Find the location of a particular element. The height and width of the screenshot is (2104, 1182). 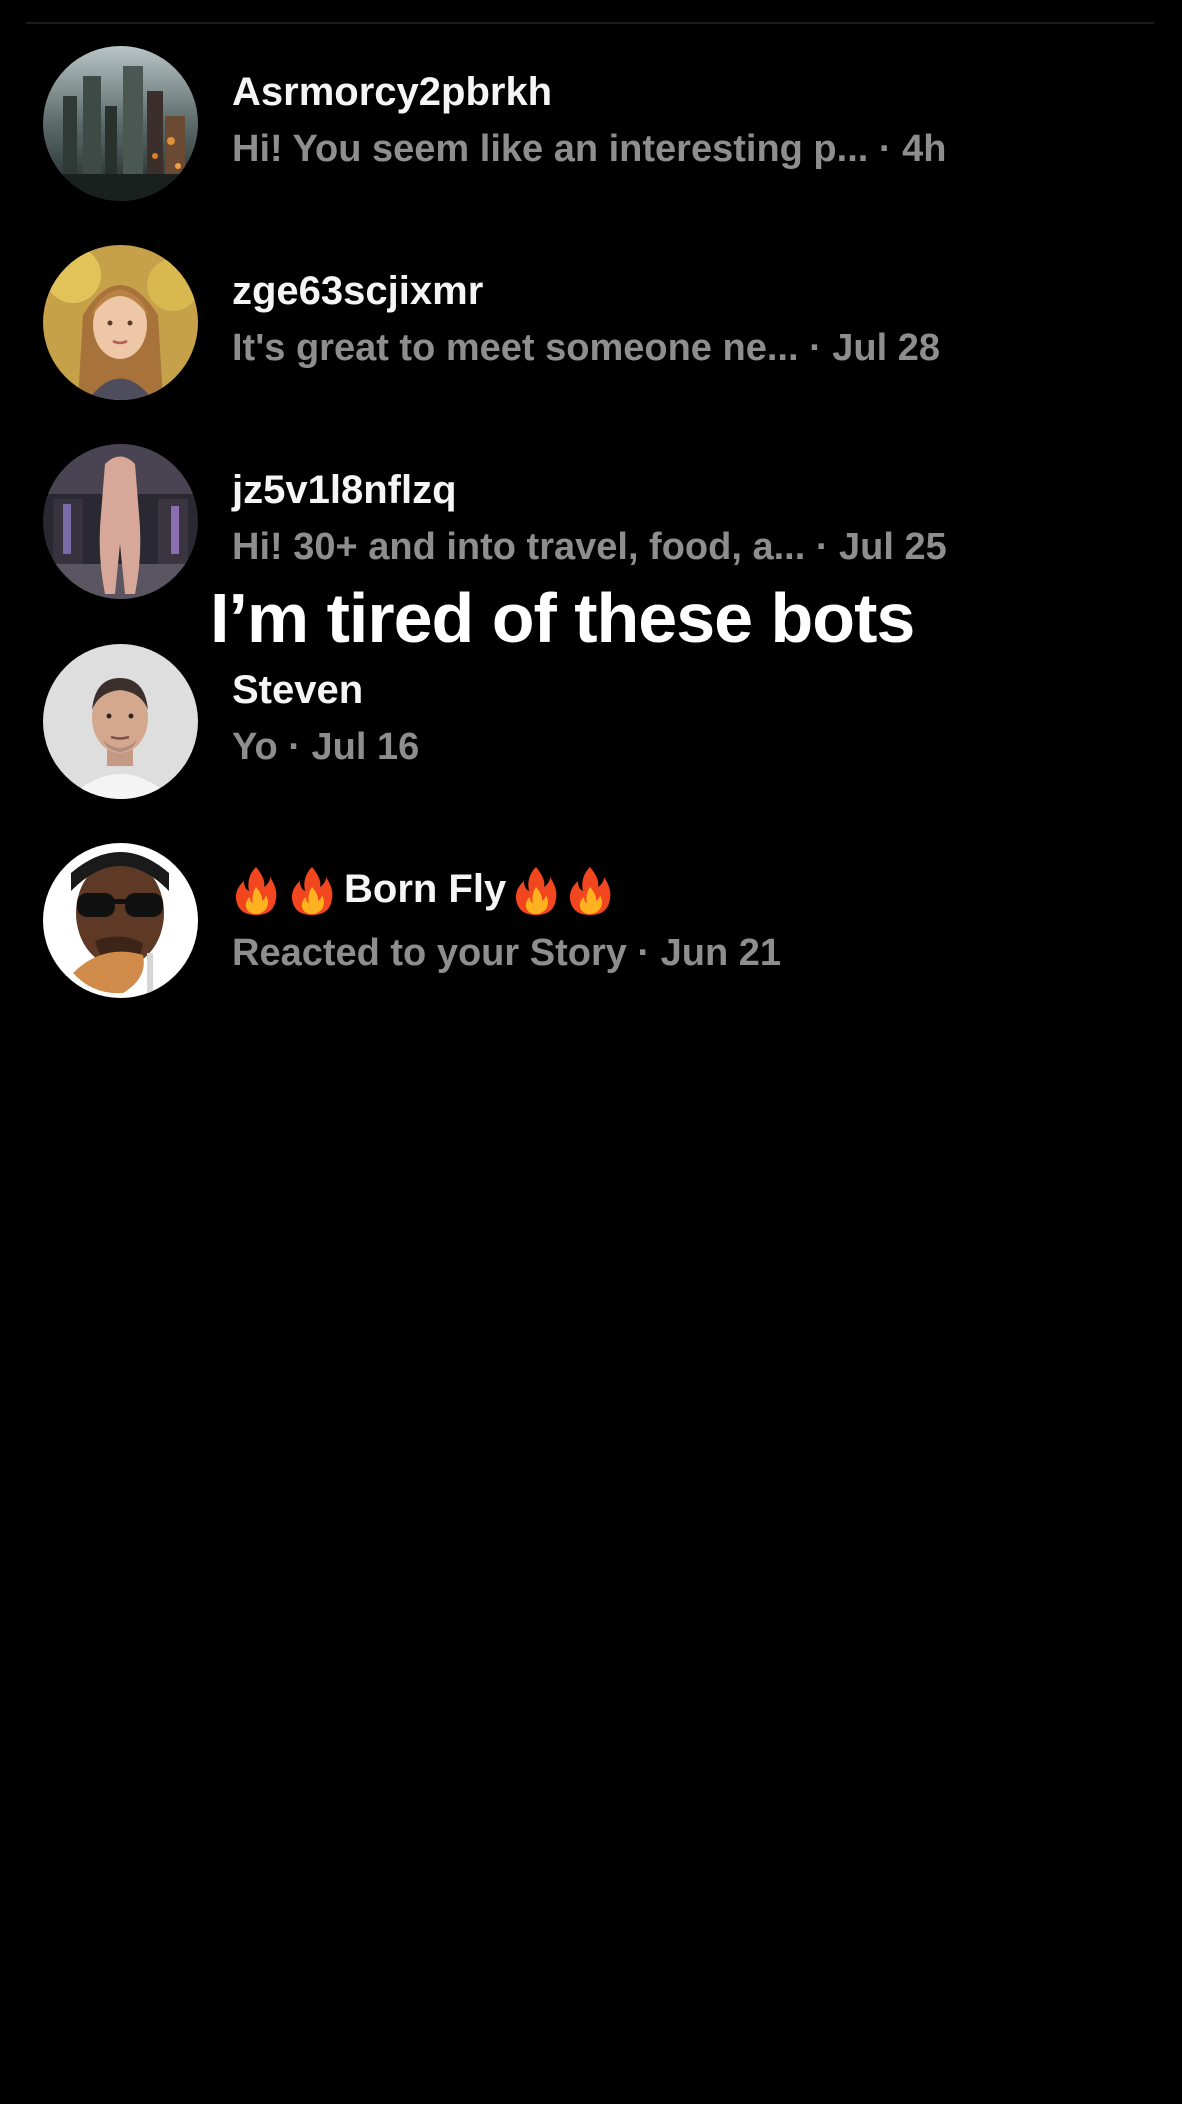

thread-username: Born Fly is located at coordinates (682, 892).